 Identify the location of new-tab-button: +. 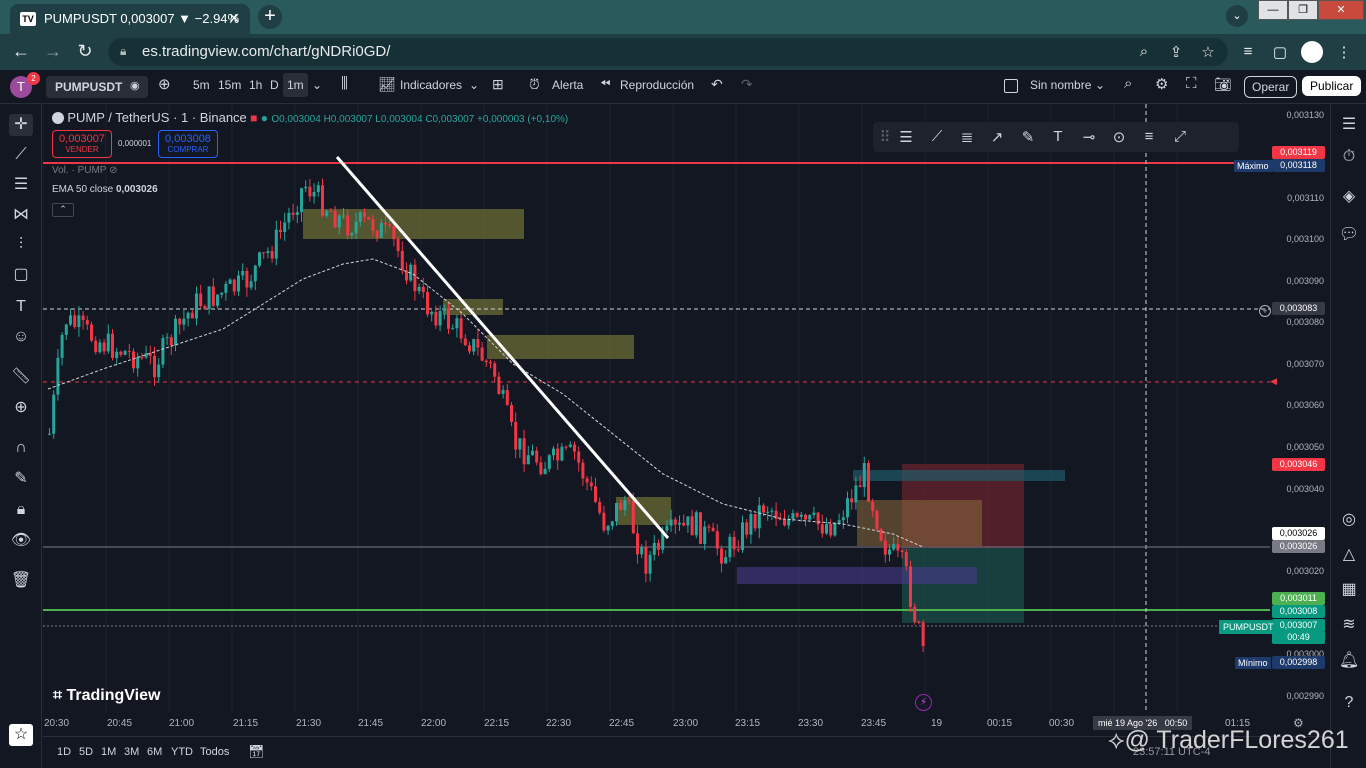
(270, 17).